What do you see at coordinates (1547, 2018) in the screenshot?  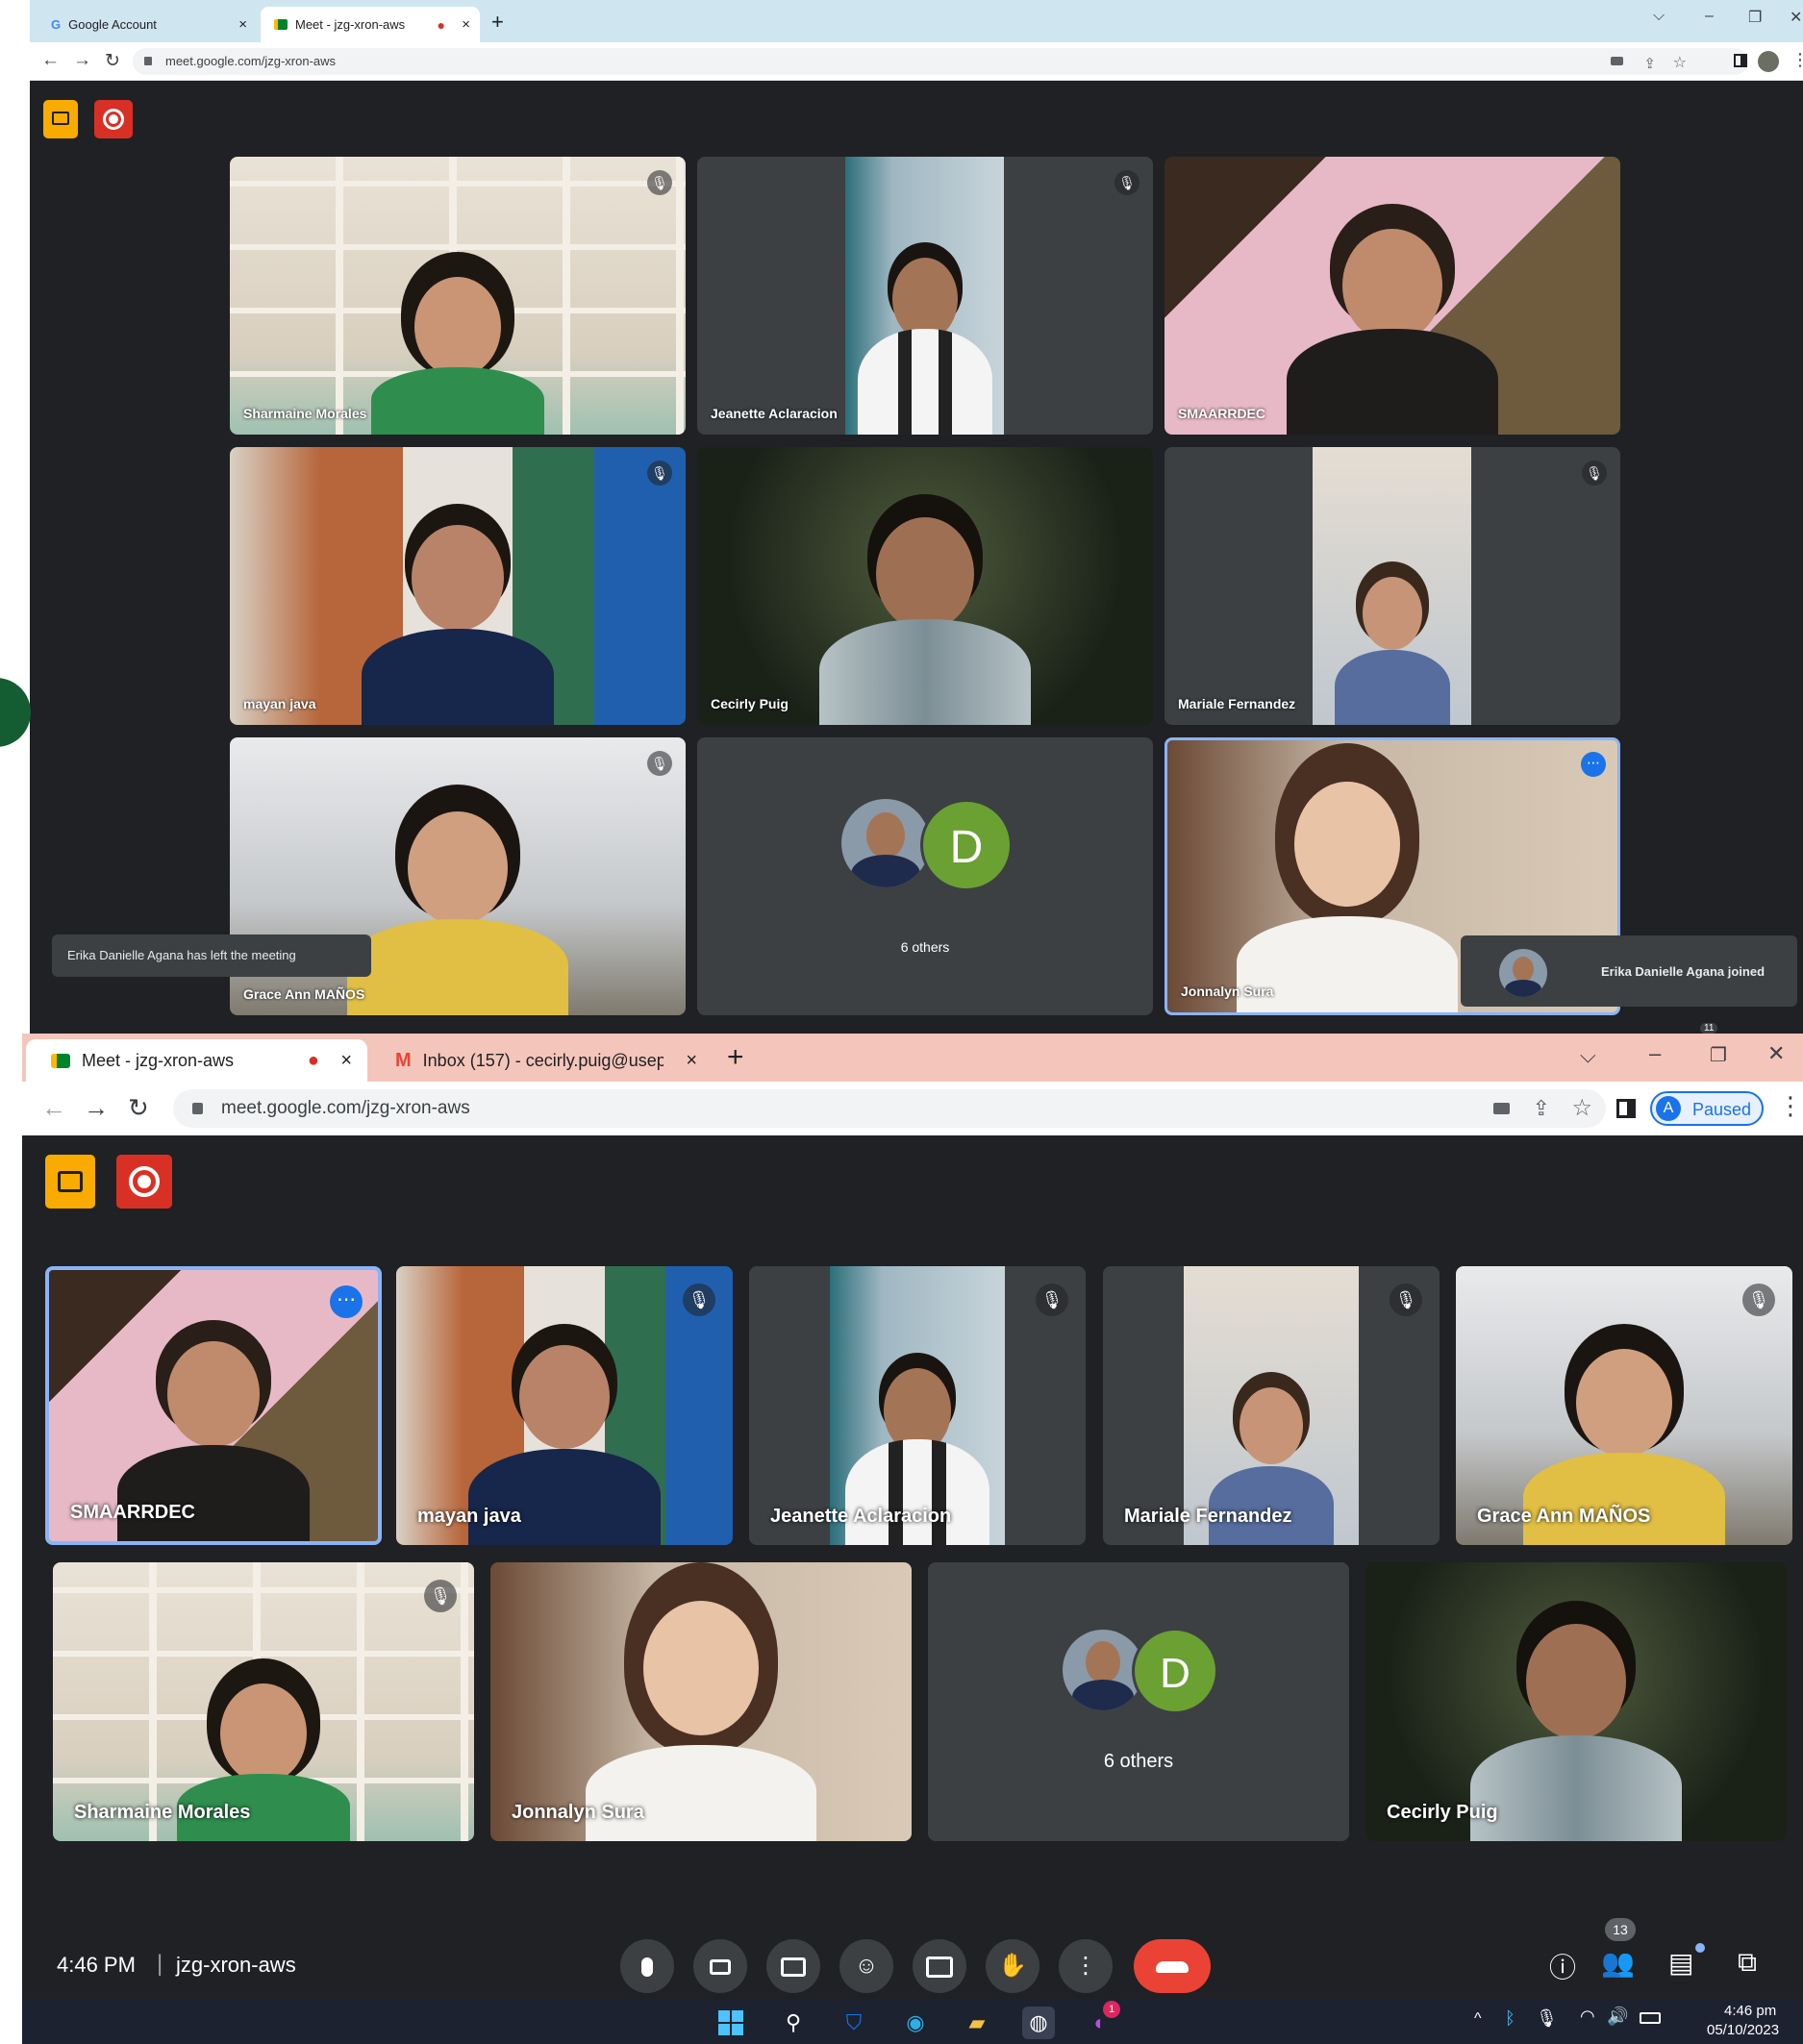 I see `mic-tray-icon: 🎙` at bounding box center [1547, 2018].